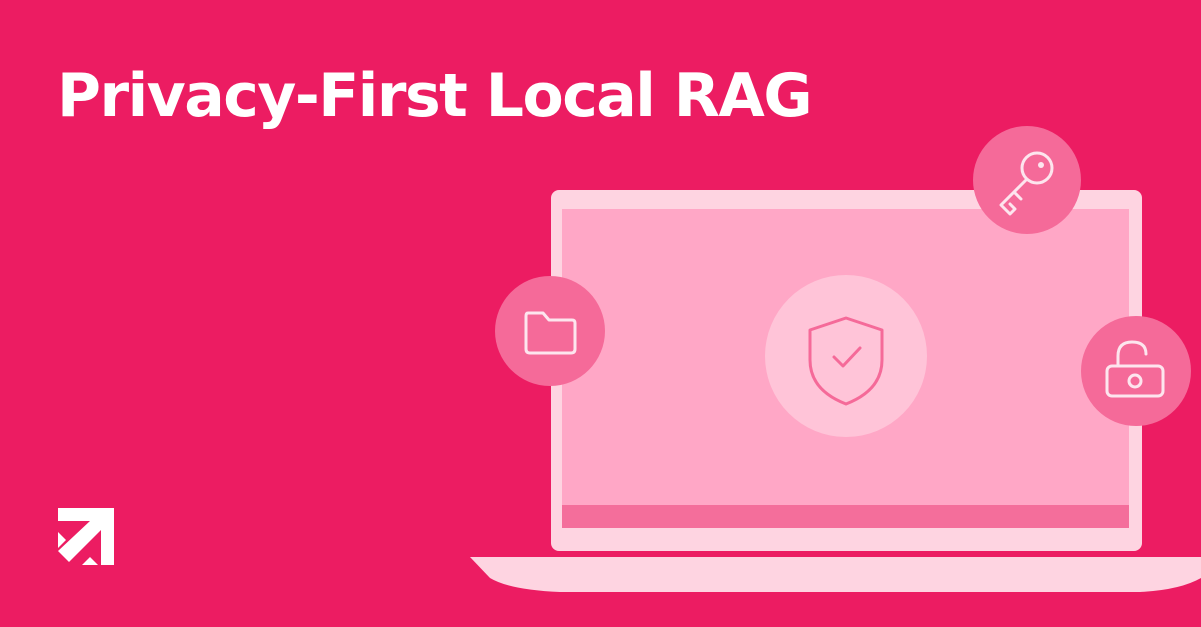 The image size is (1201, 627). What do you see at coordinates (1027, 180) in the screenshot?
I see `key-icon` at bounding box center [1027, 180].